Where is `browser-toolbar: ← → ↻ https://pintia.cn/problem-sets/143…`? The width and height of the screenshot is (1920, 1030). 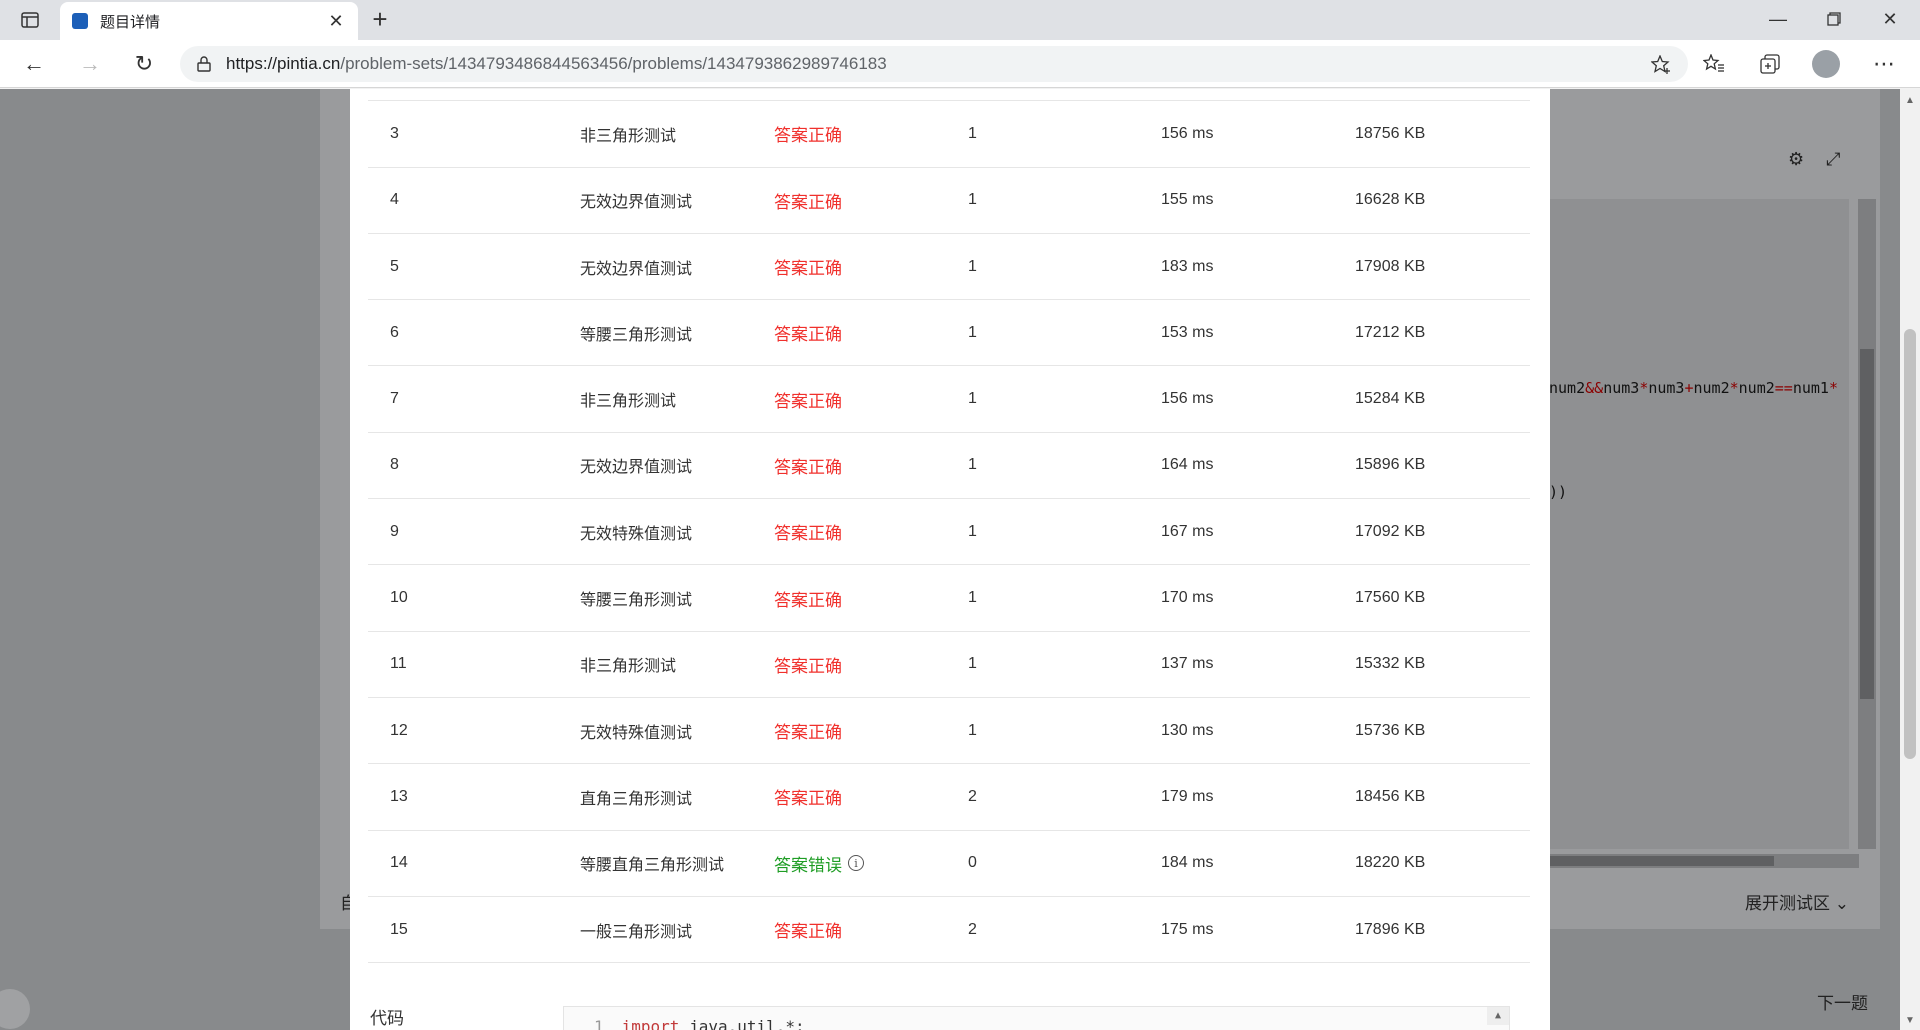
browser-toolbar: ← → ↻ https://pintia.cn/problem-sets/143… is located at coordinates (960, 64).